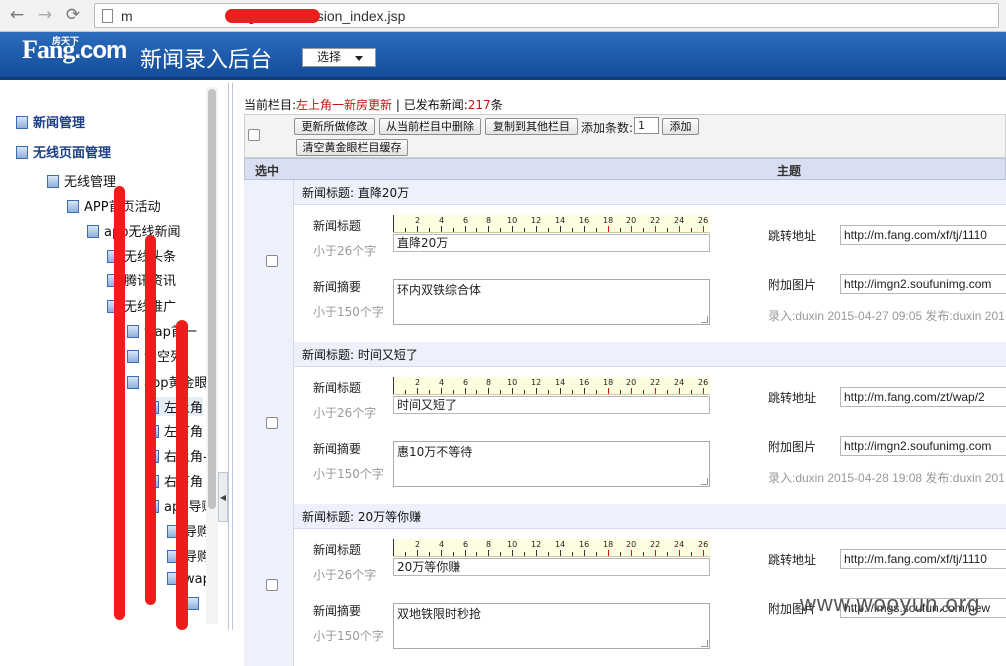 This screenshot has width=1006, height=666. Describe the element at coordinates (352, 147) in the screenshot. I see `clear-cache-button: 清空黄金眼栏目缓存` at that location.